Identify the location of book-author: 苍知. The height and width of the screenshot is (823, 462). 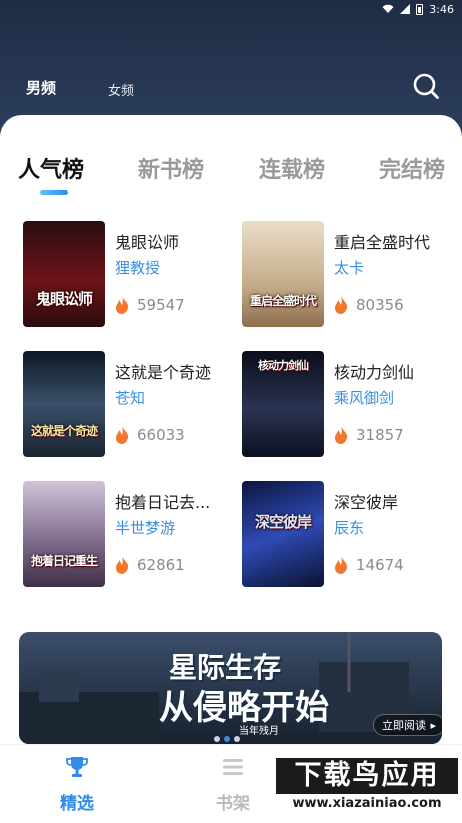
(130, 397).